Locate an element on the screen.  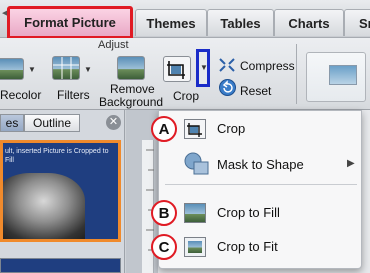
callout-badge-b: B is located at coordinates (164, 213).